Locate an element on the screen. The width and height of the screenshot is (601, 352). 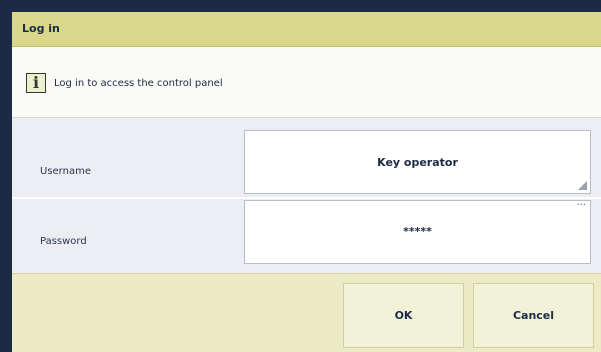
password-value: ***** is located at coordinates (417, 231).